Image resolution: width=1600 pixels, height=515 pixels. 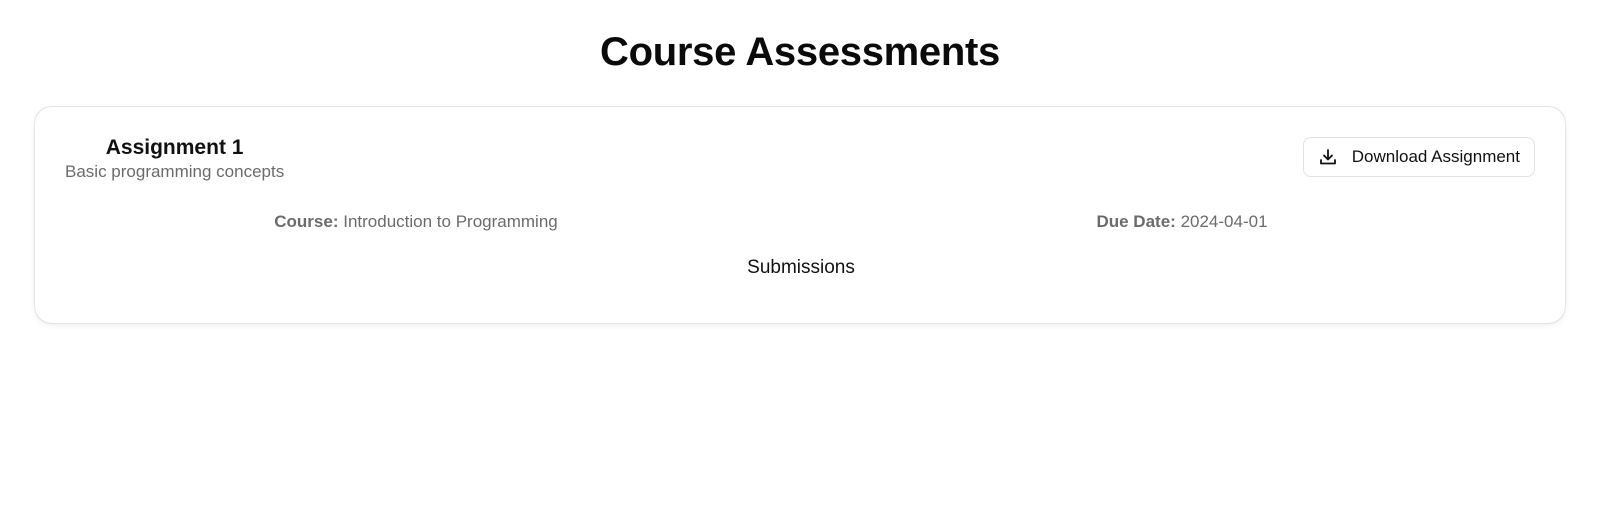 I want to click on course-meta: Course: Introduction to Programming, so click(x=416, y=222).